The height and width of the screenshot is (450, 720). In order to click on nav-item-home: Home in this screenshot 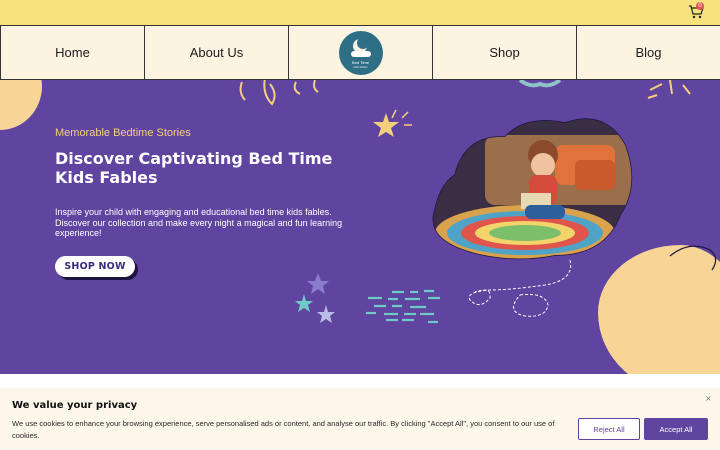, I will do `click(72, 52)`.